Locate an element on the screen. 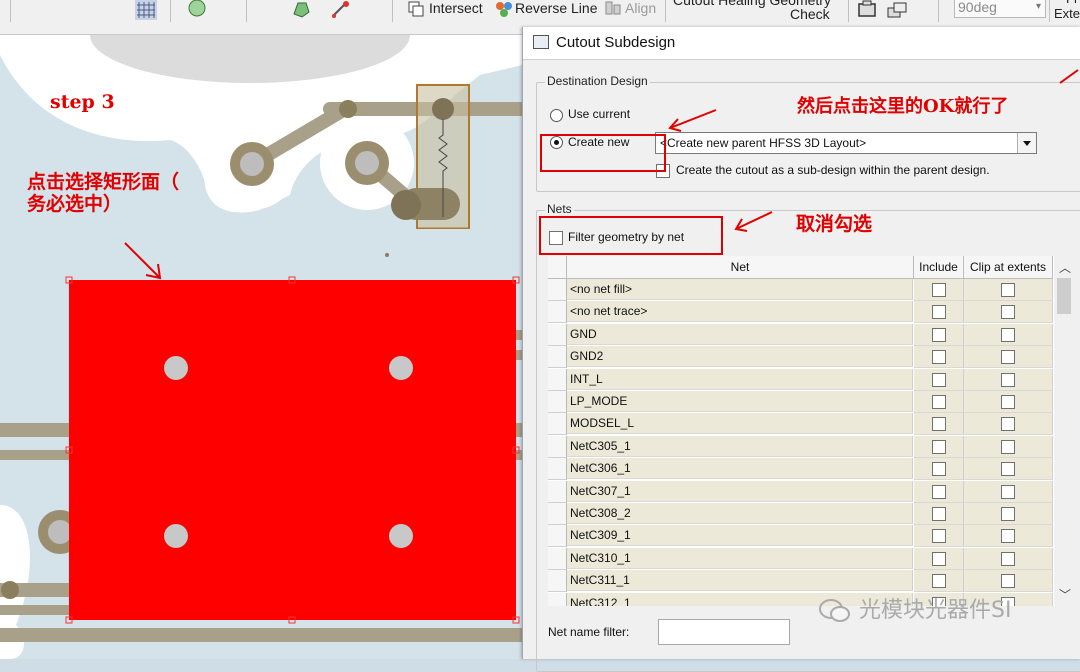  use-current-label: Use current is located at coordinates (599, 114).